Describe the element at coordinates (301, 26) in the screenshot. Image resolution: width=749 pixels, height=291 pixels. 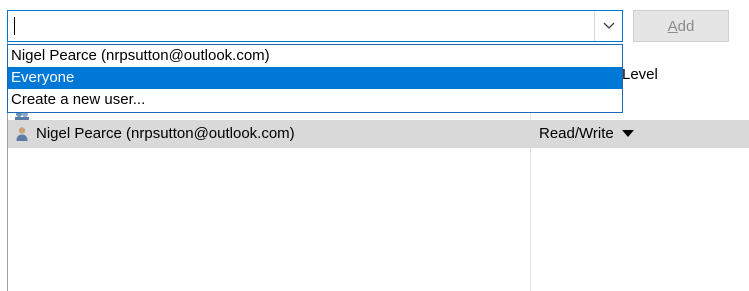
I see `user-search-input` at that location.